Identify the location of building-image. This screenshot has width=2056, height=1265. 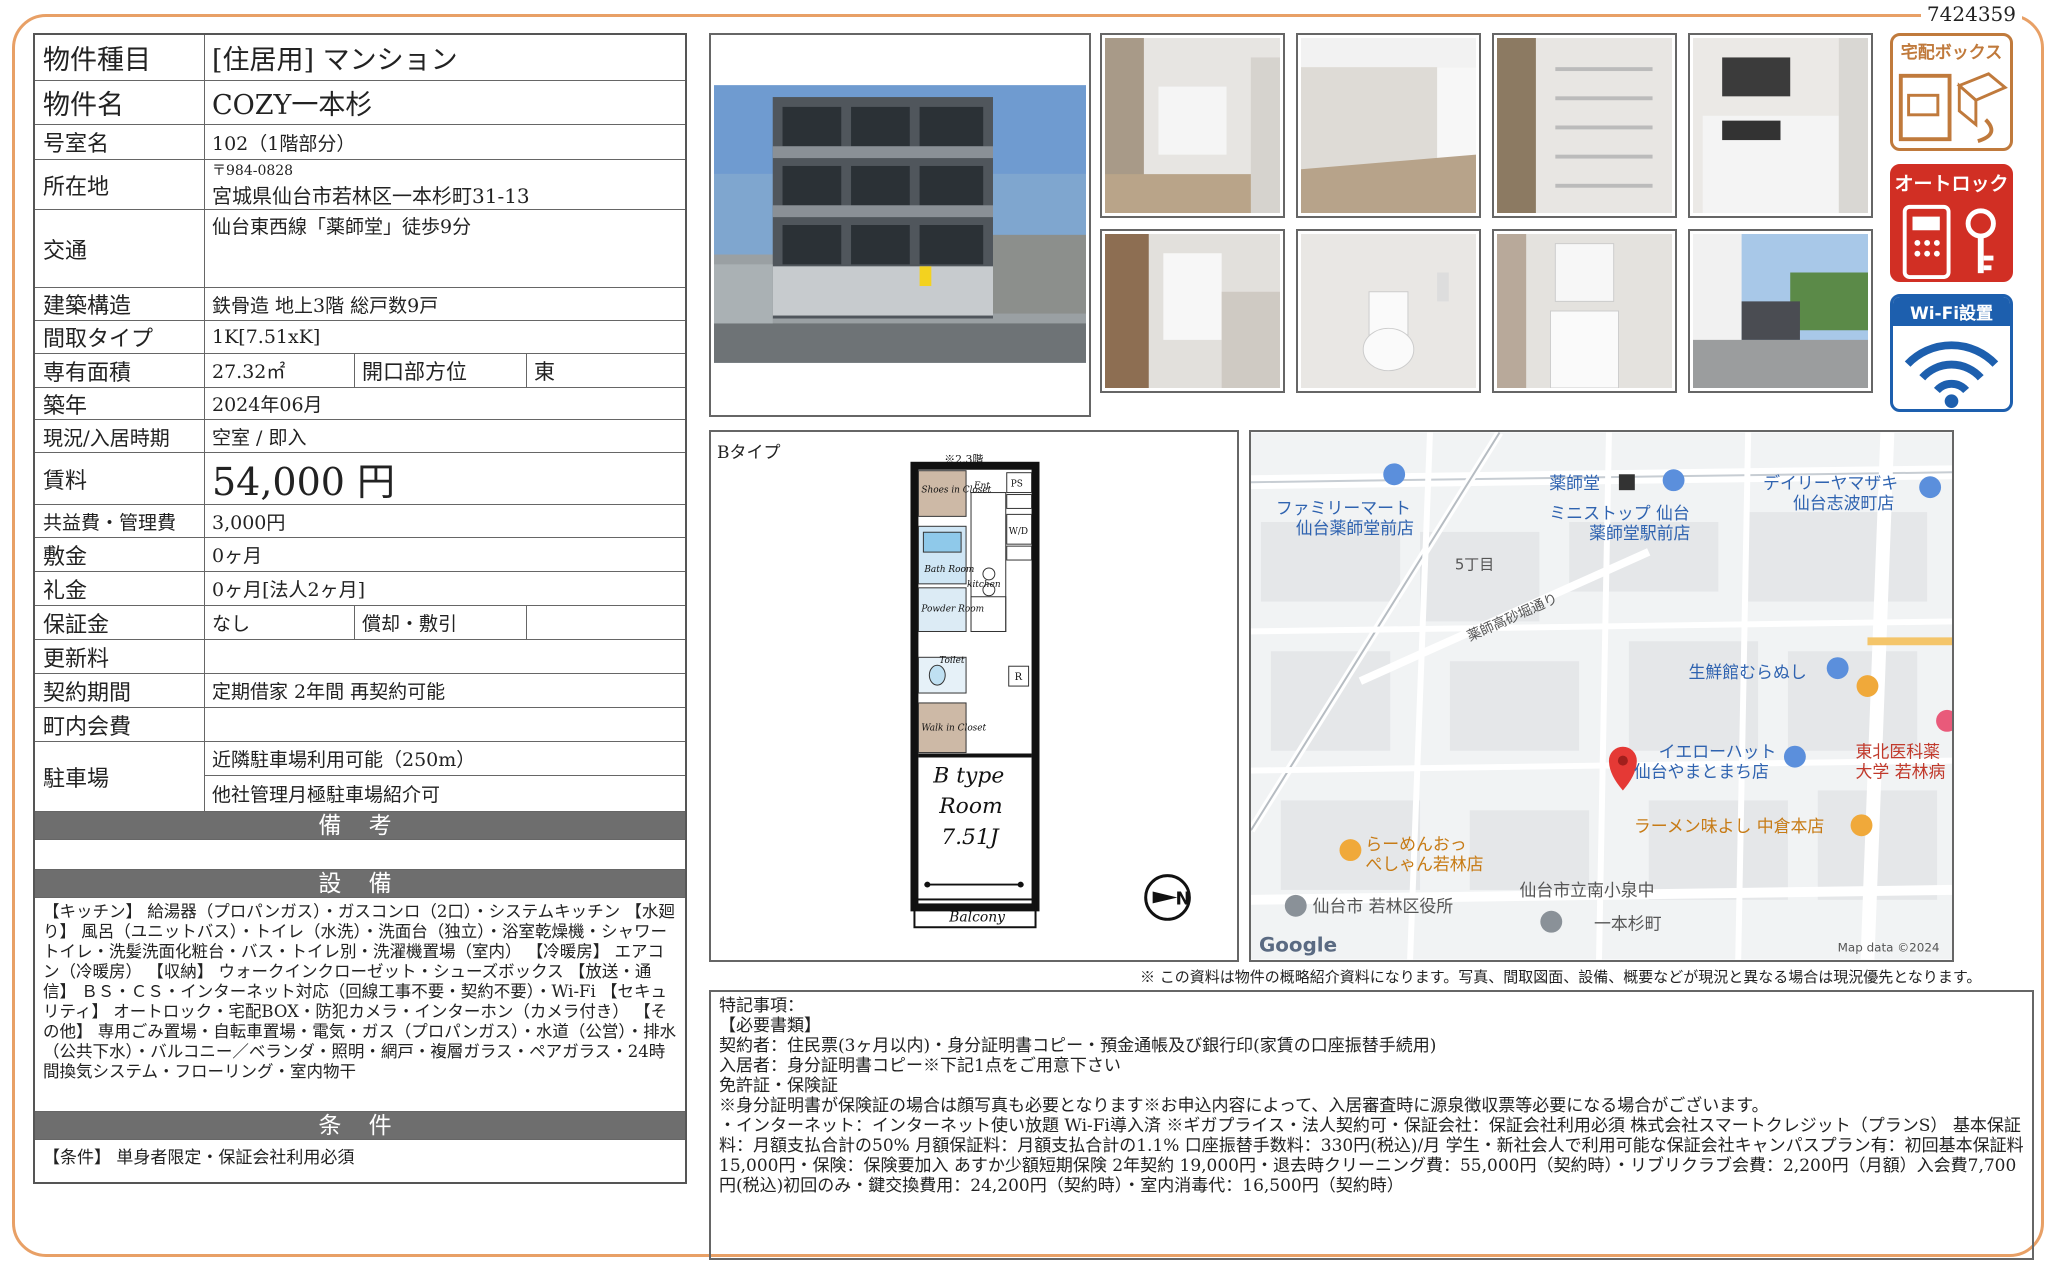
(900, 225).